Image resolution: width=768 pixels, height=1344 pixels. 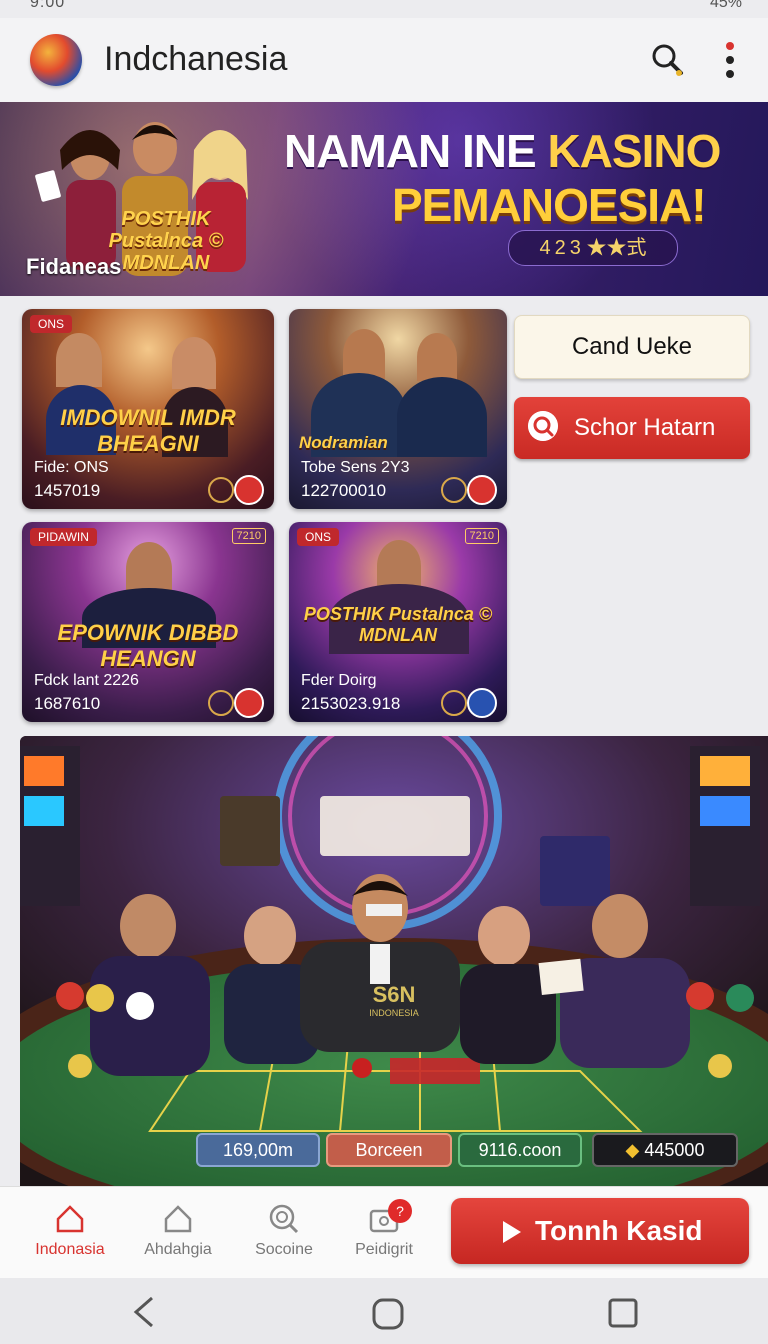 I want to click on card-host-suit, so click(x=442, y=417).